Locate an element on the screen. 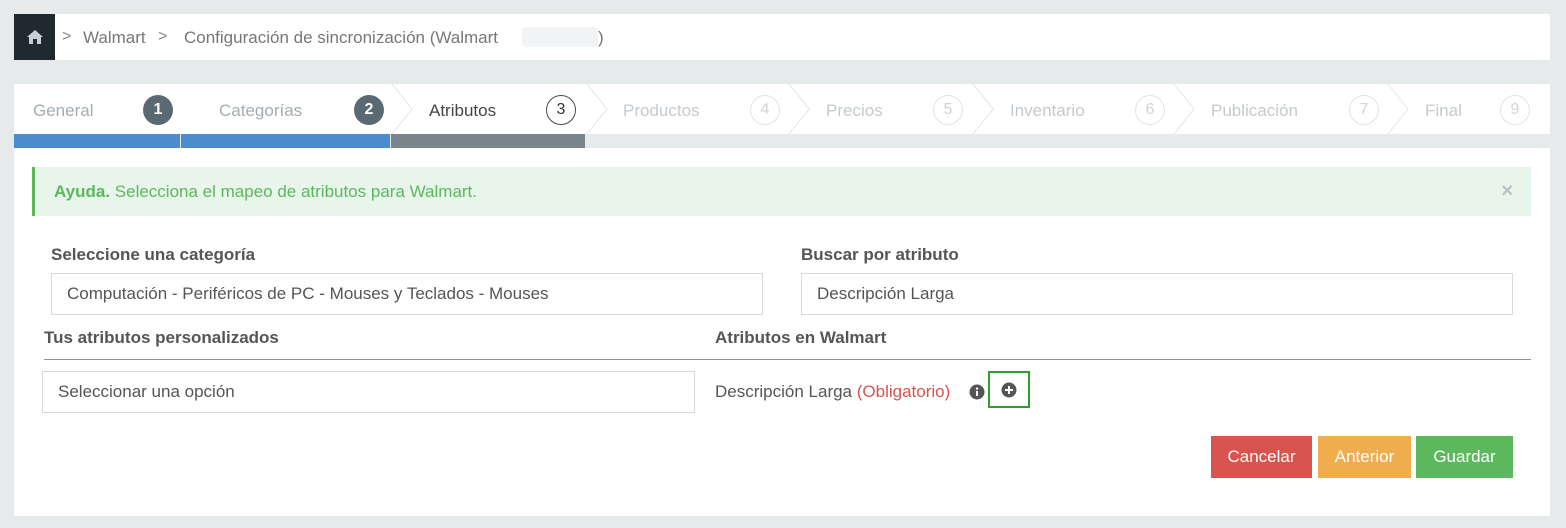 This screenshot has width=1566, height=528. category-label: Seleccione una categoría is located at coordinates (153, 254).